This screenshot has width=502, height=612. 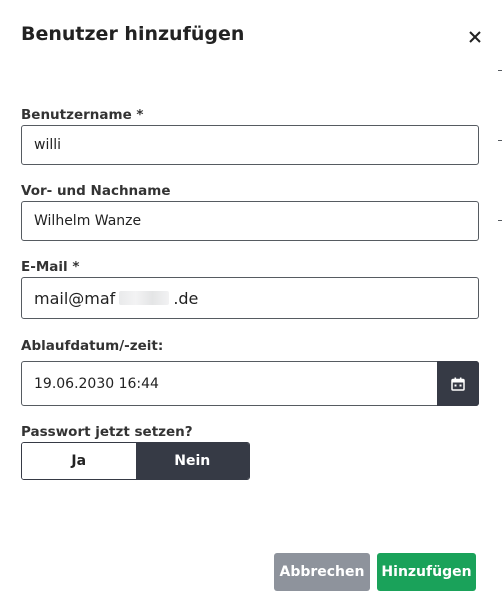 What do you see at coordinates (250, 383) in the screenshot?
I see `expiry-datetime-field: 19.06.2030 16:44` at bounding box center [250, 383].